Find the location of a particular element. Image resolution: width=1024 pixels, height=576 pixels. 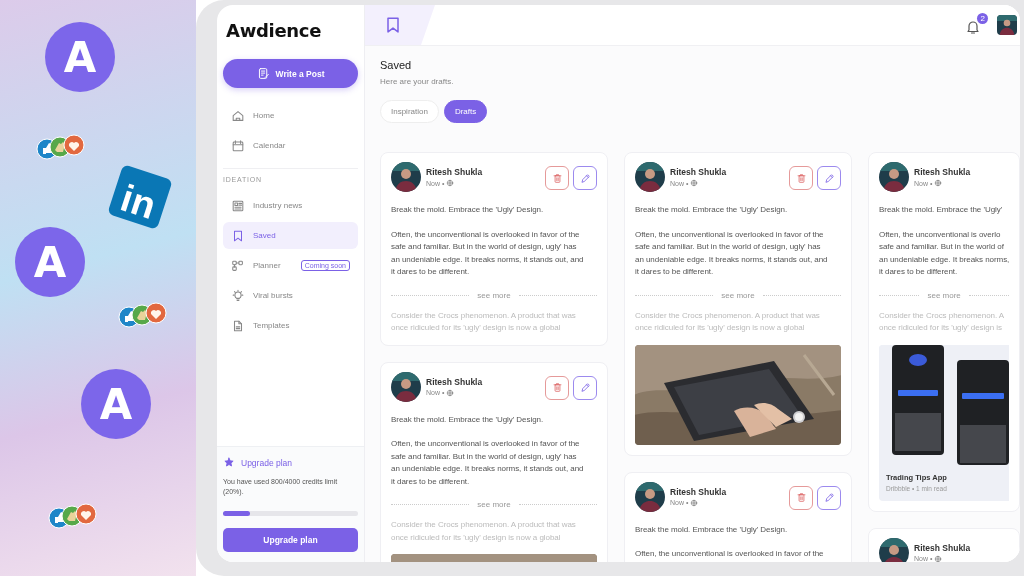

sidebar-item: Viral bursts is located at coordinates (290, 295).